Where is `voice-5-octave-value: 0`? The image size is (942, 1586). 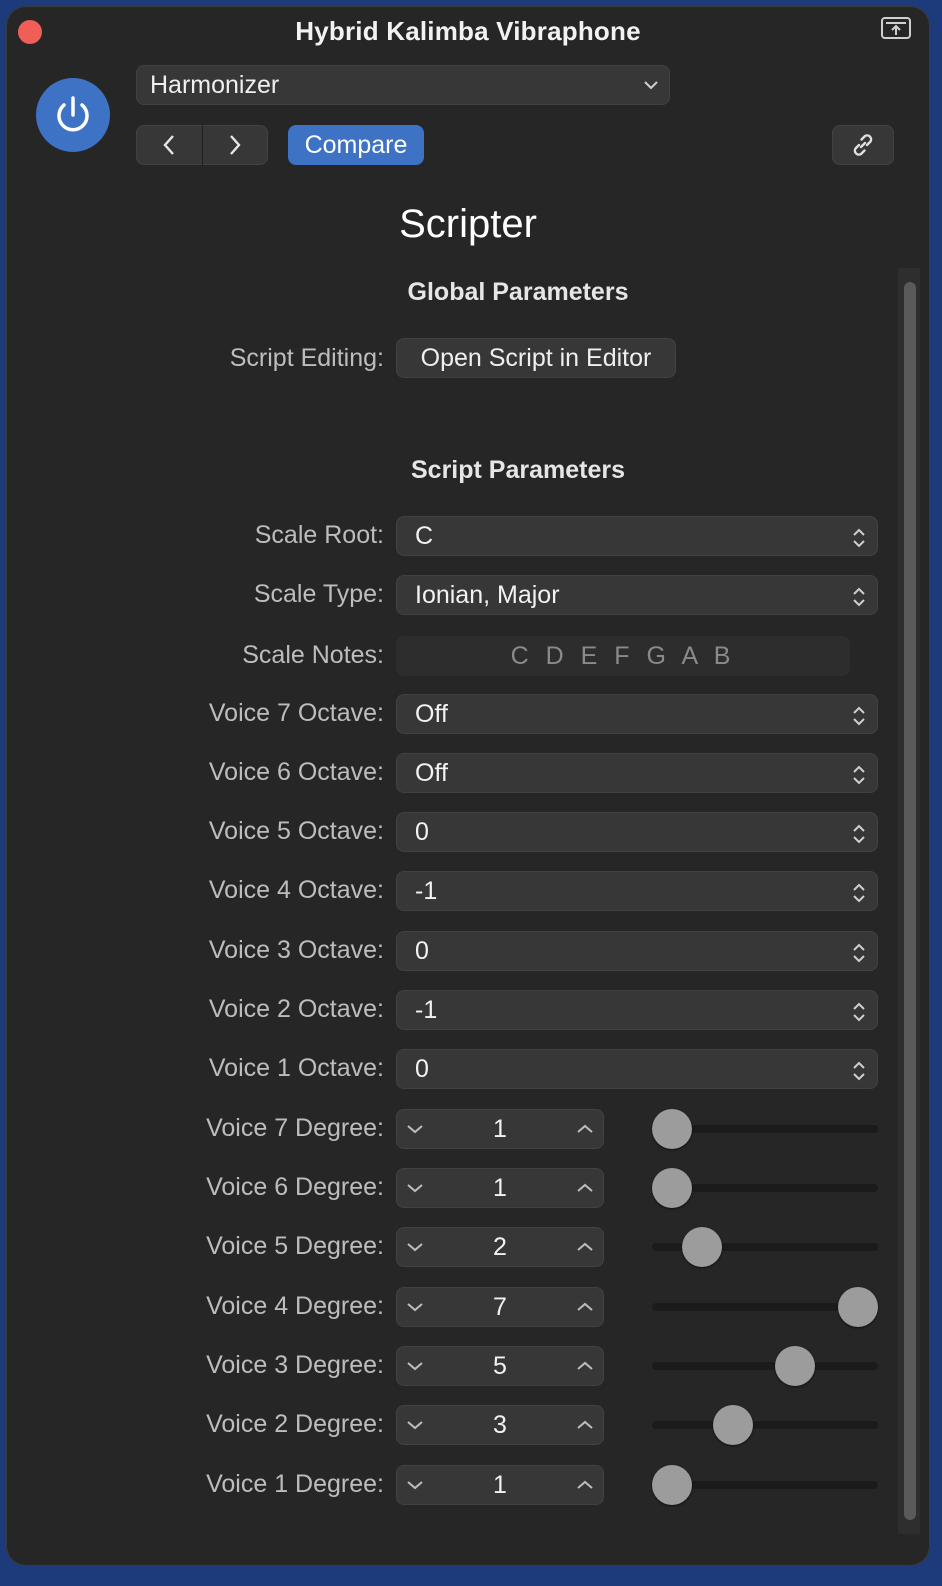
voice-5-octave-value: 0 is located at coordinates (422, 832).